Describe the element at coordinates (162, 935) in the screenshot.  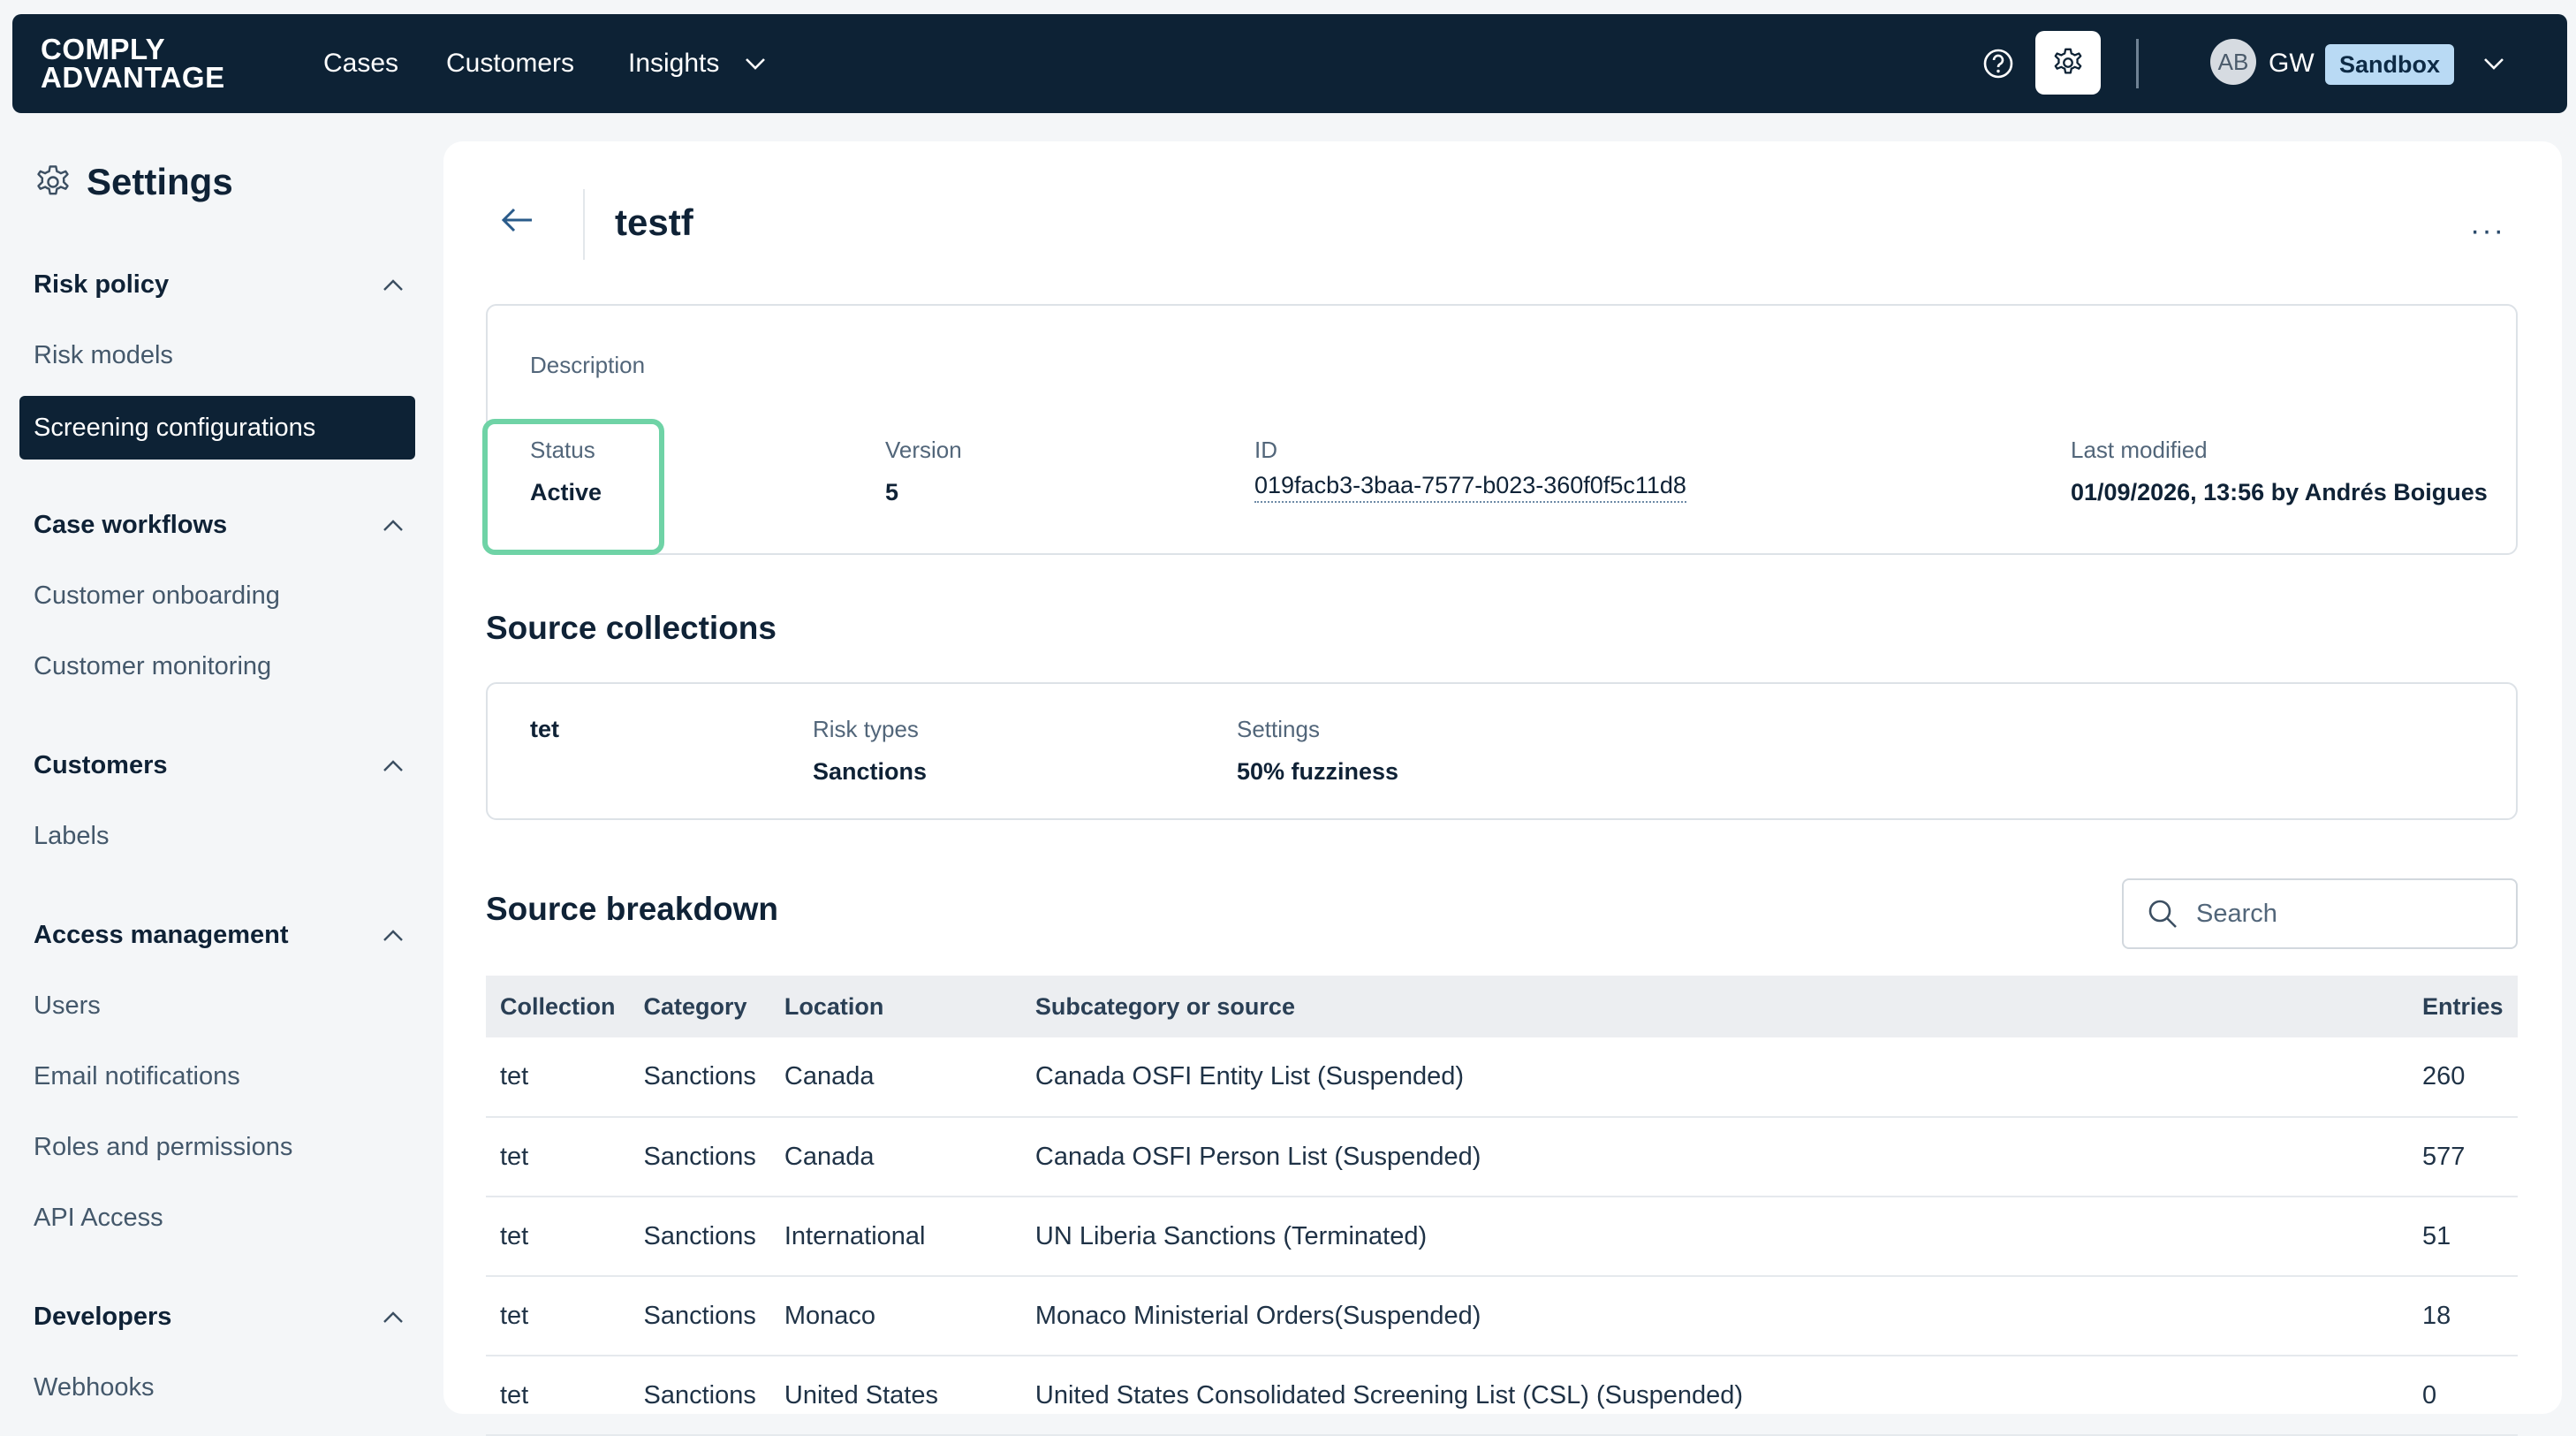
I see `section-header-label: Access management` at that location.